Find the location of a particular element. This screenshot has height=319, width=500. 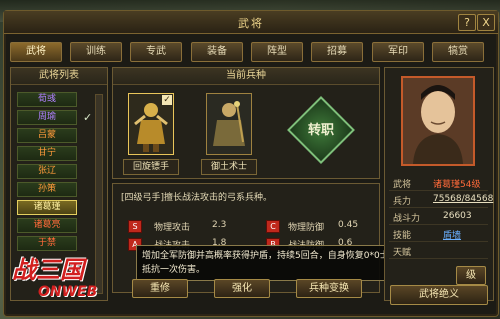

general-list-item: 张辽 is located at coordinates (47, 171).